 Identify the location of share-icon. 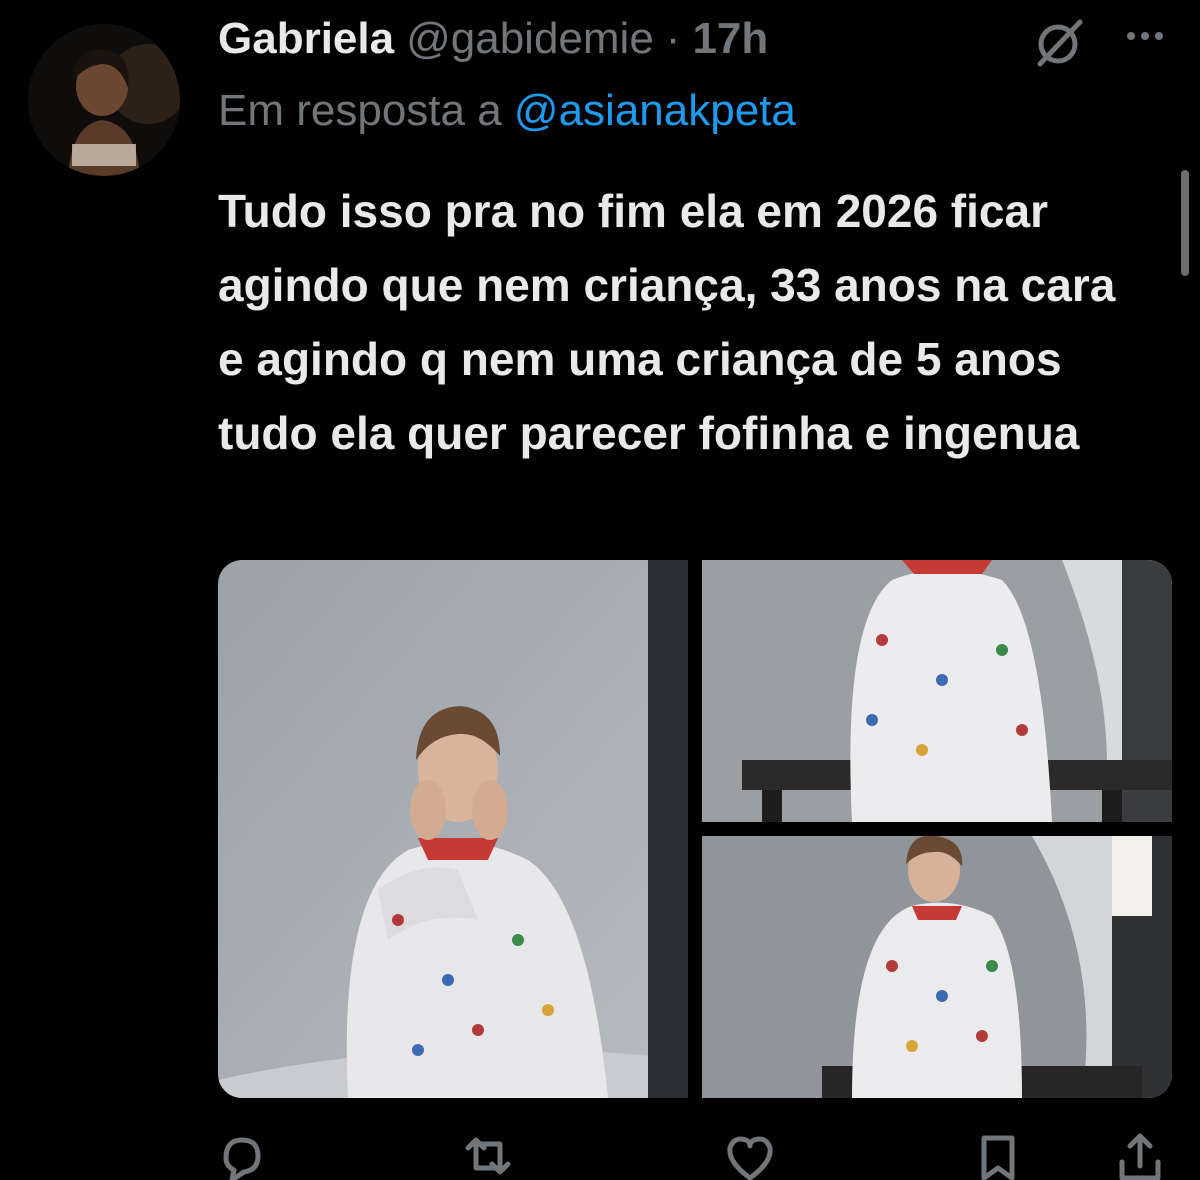
(1140, 1156).